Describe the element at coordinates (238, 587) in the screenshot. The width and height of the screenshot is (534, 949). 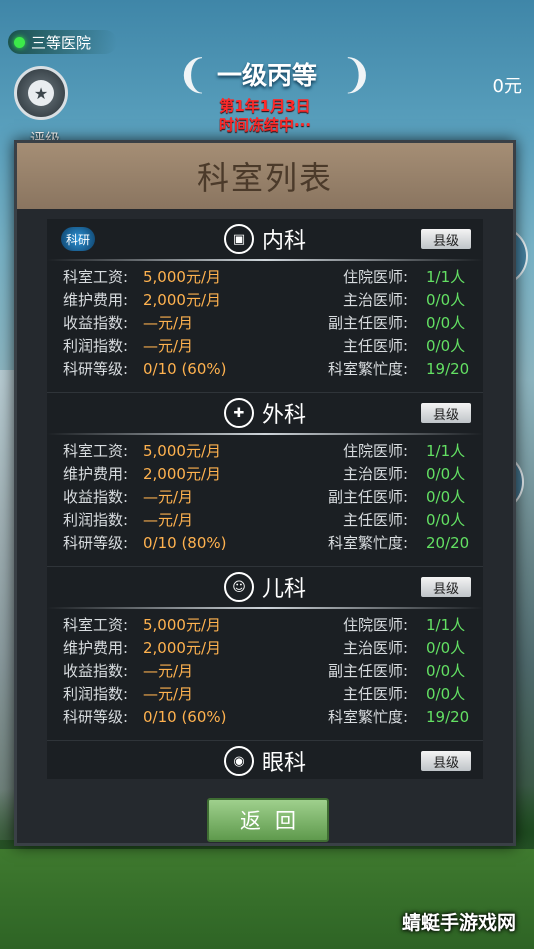
I see `pediatrics-icon: ☺` at that location.